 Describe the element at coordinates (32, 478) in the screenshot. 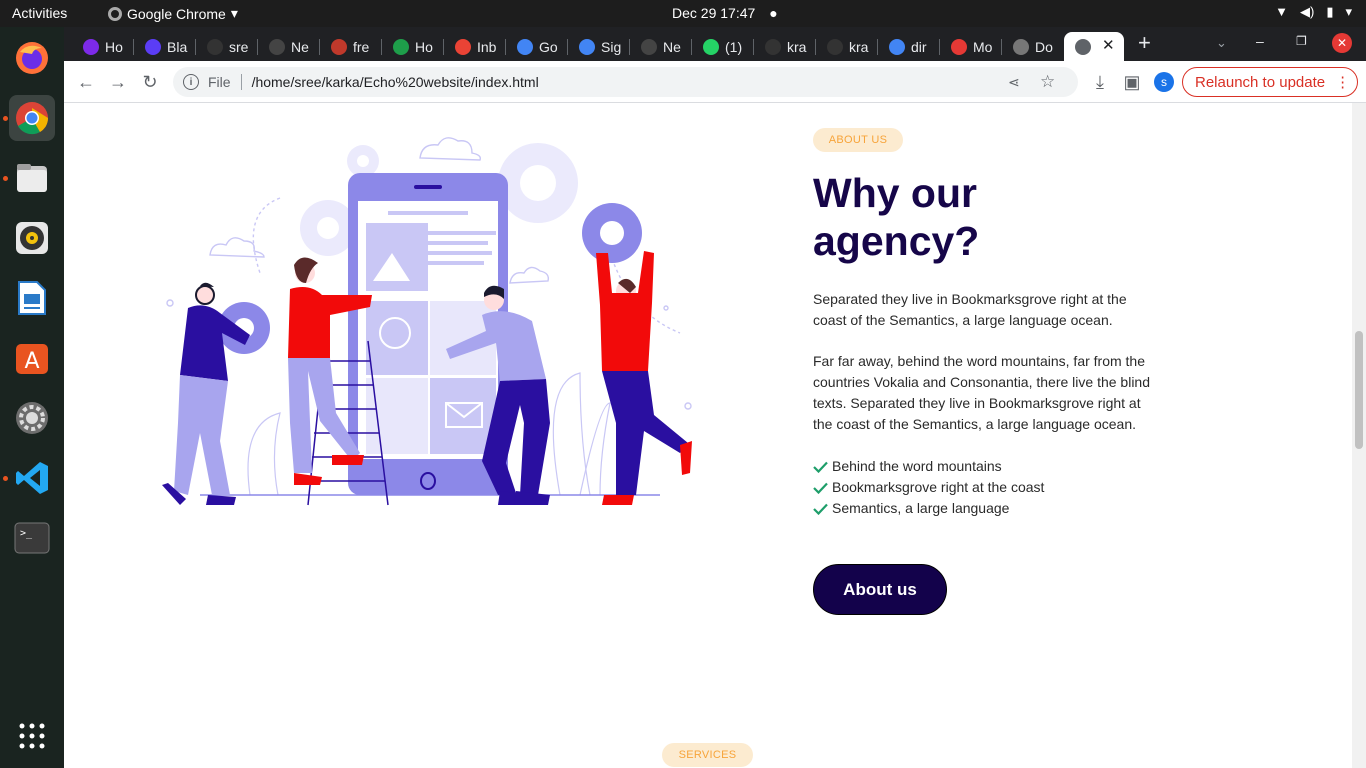

I see `dock-vscode` at that location.